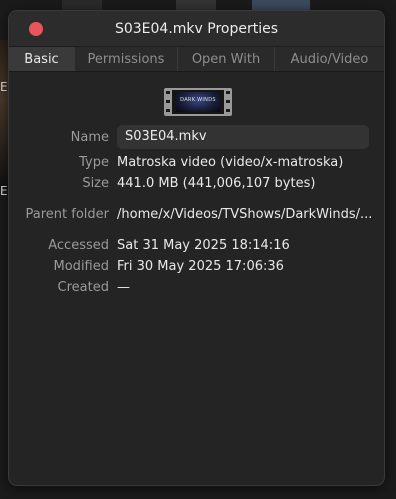 This screenshot has height=499, width=396. I want to click on desktop-thumbnail-selected, so click(281, 5).